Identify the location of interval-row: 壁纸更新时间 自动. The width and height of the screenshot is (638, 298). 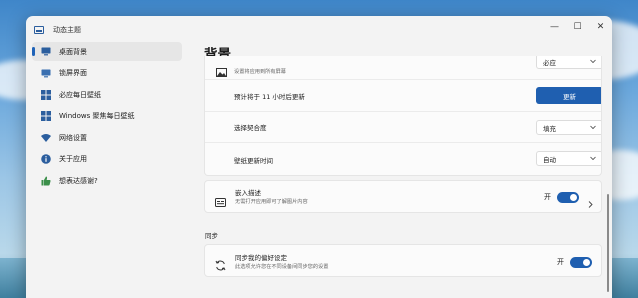
(403, 158).